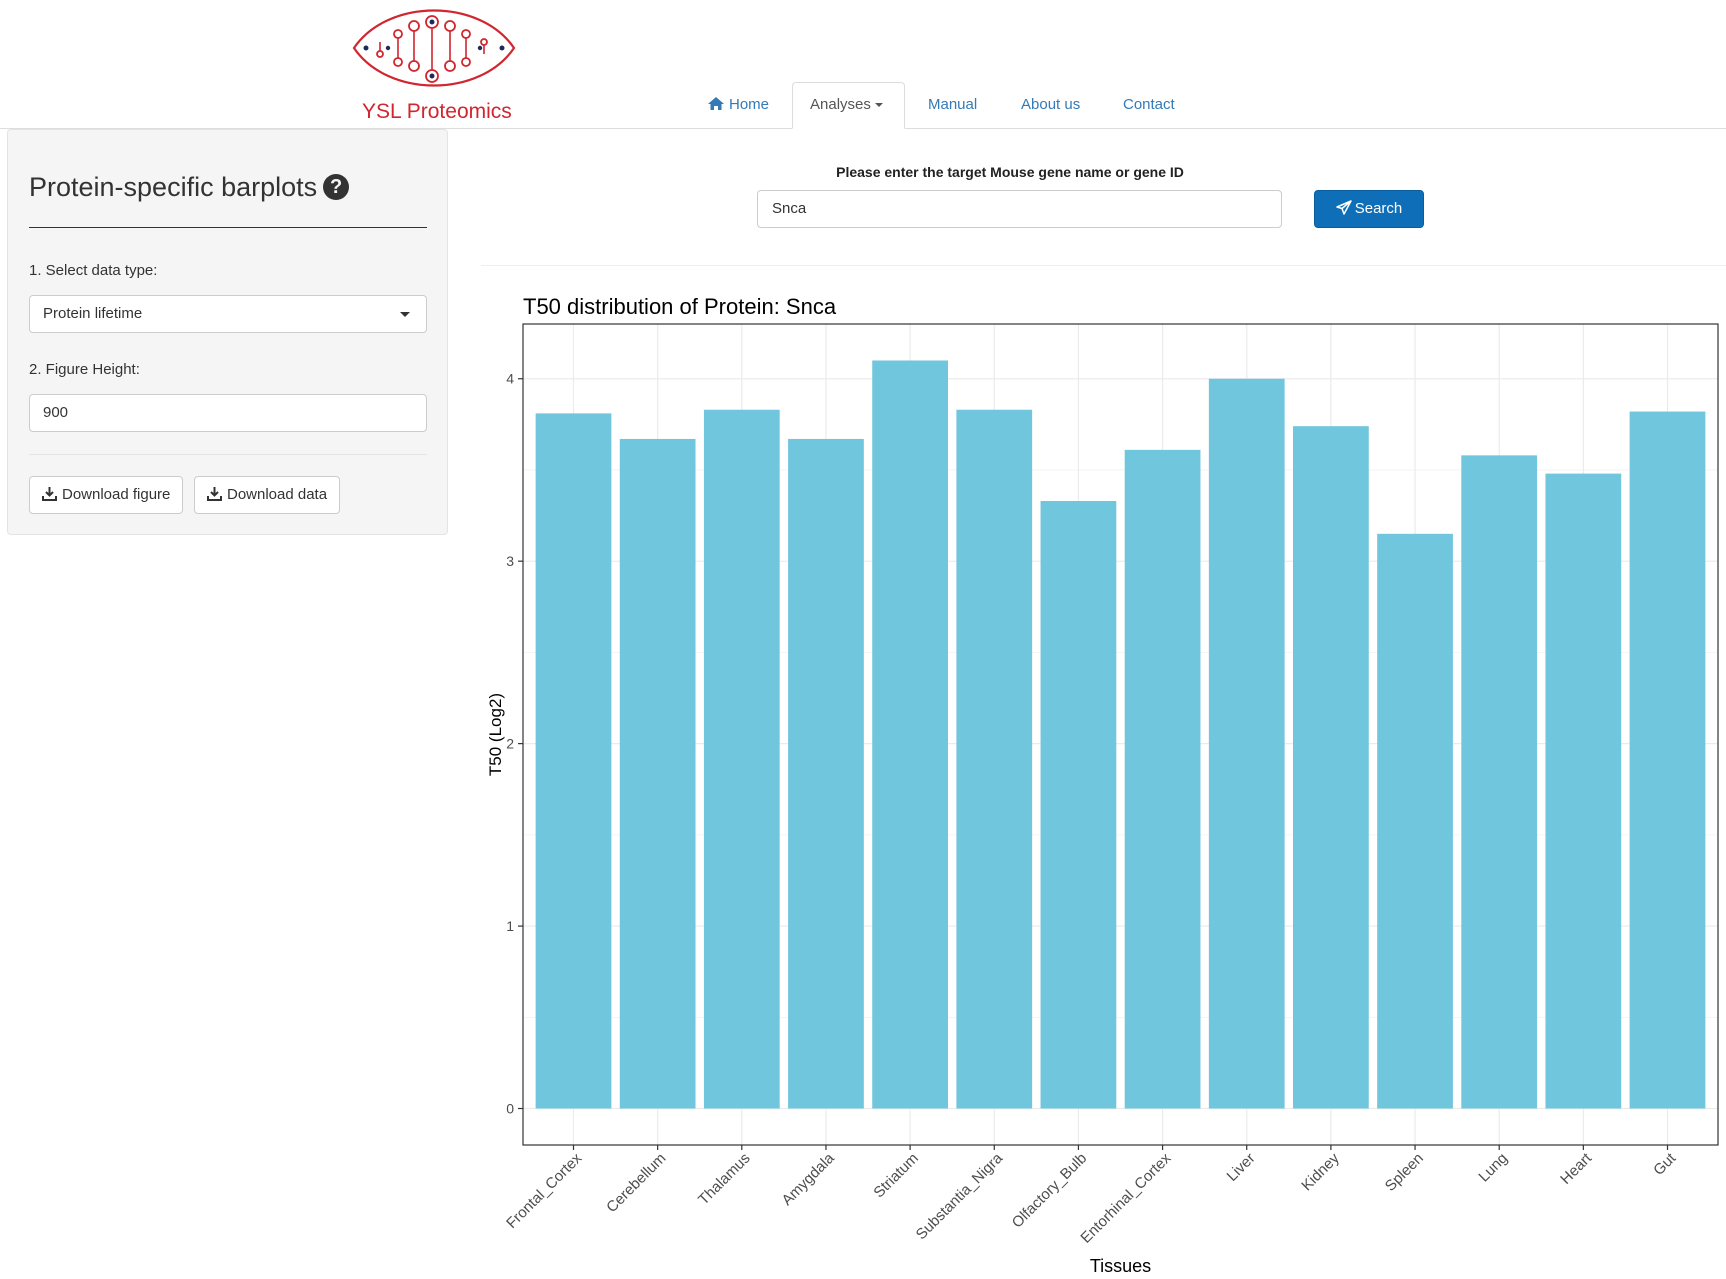 This screenshot has width=1726, height=1279. What do you see at coordinates (510, 379) in the screenshot?
I see `y-tick-label: 4` at bounding box center [510, 379].